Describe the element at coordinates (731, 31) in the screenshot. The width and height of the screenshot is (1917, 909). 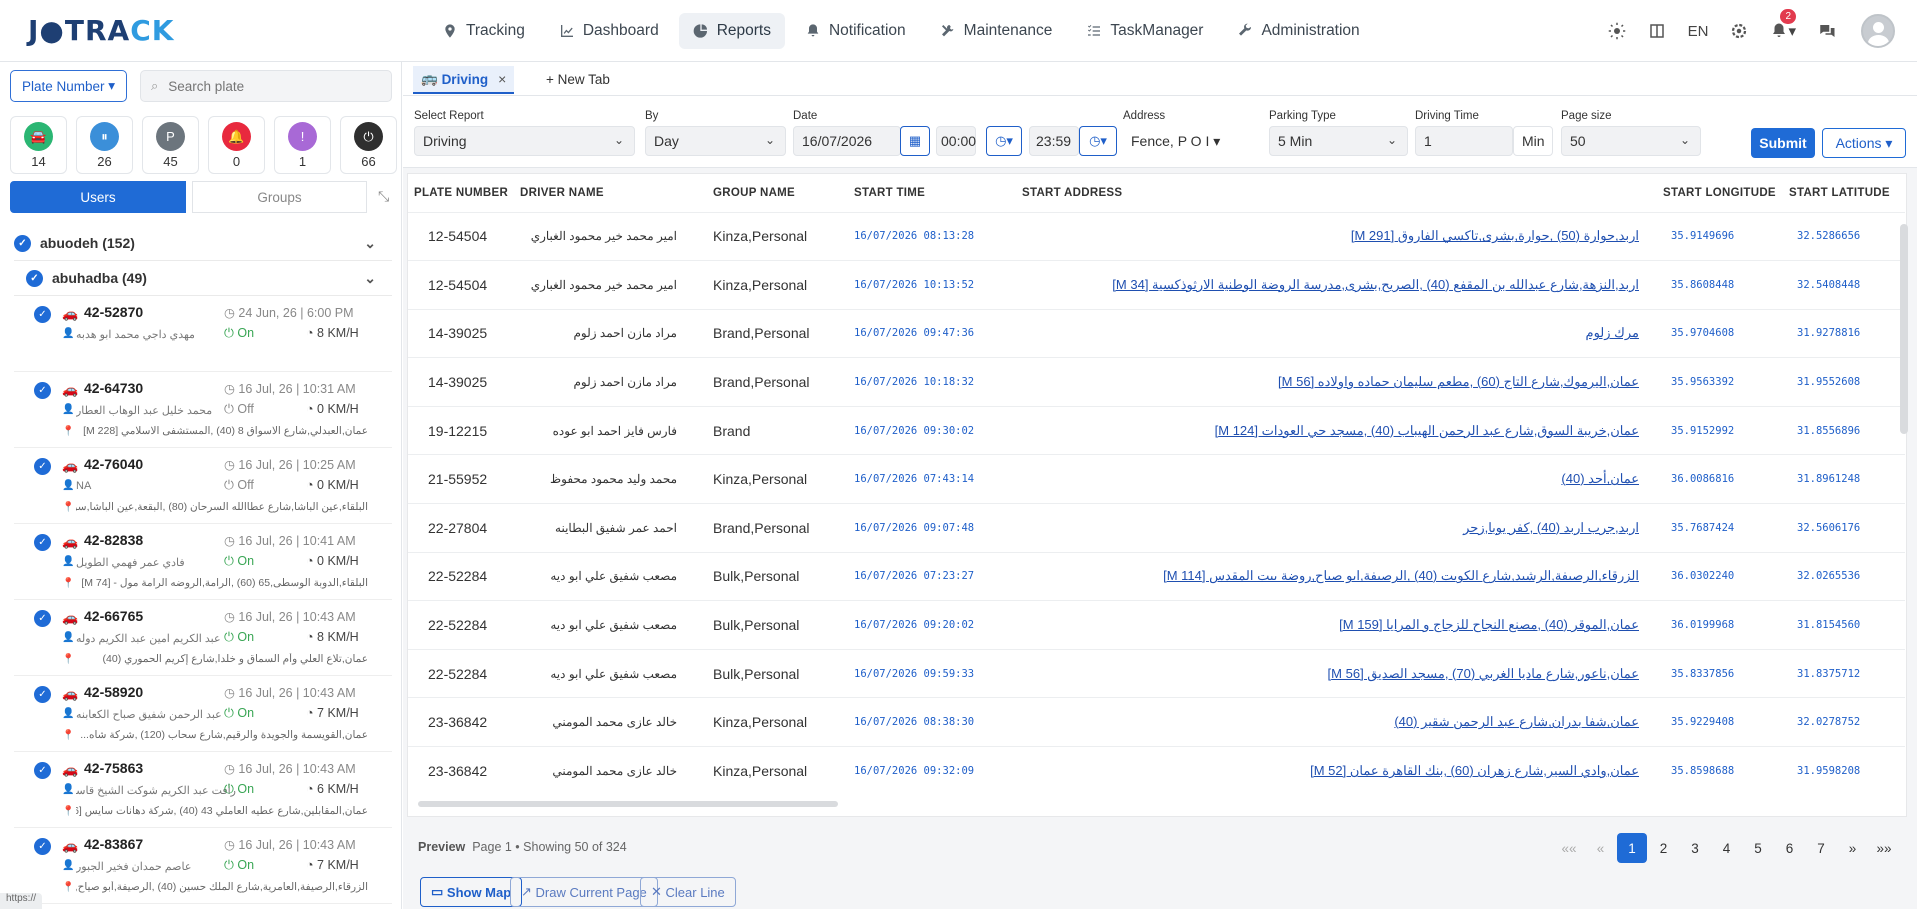
I see `nav-reports: Reports` at that location.